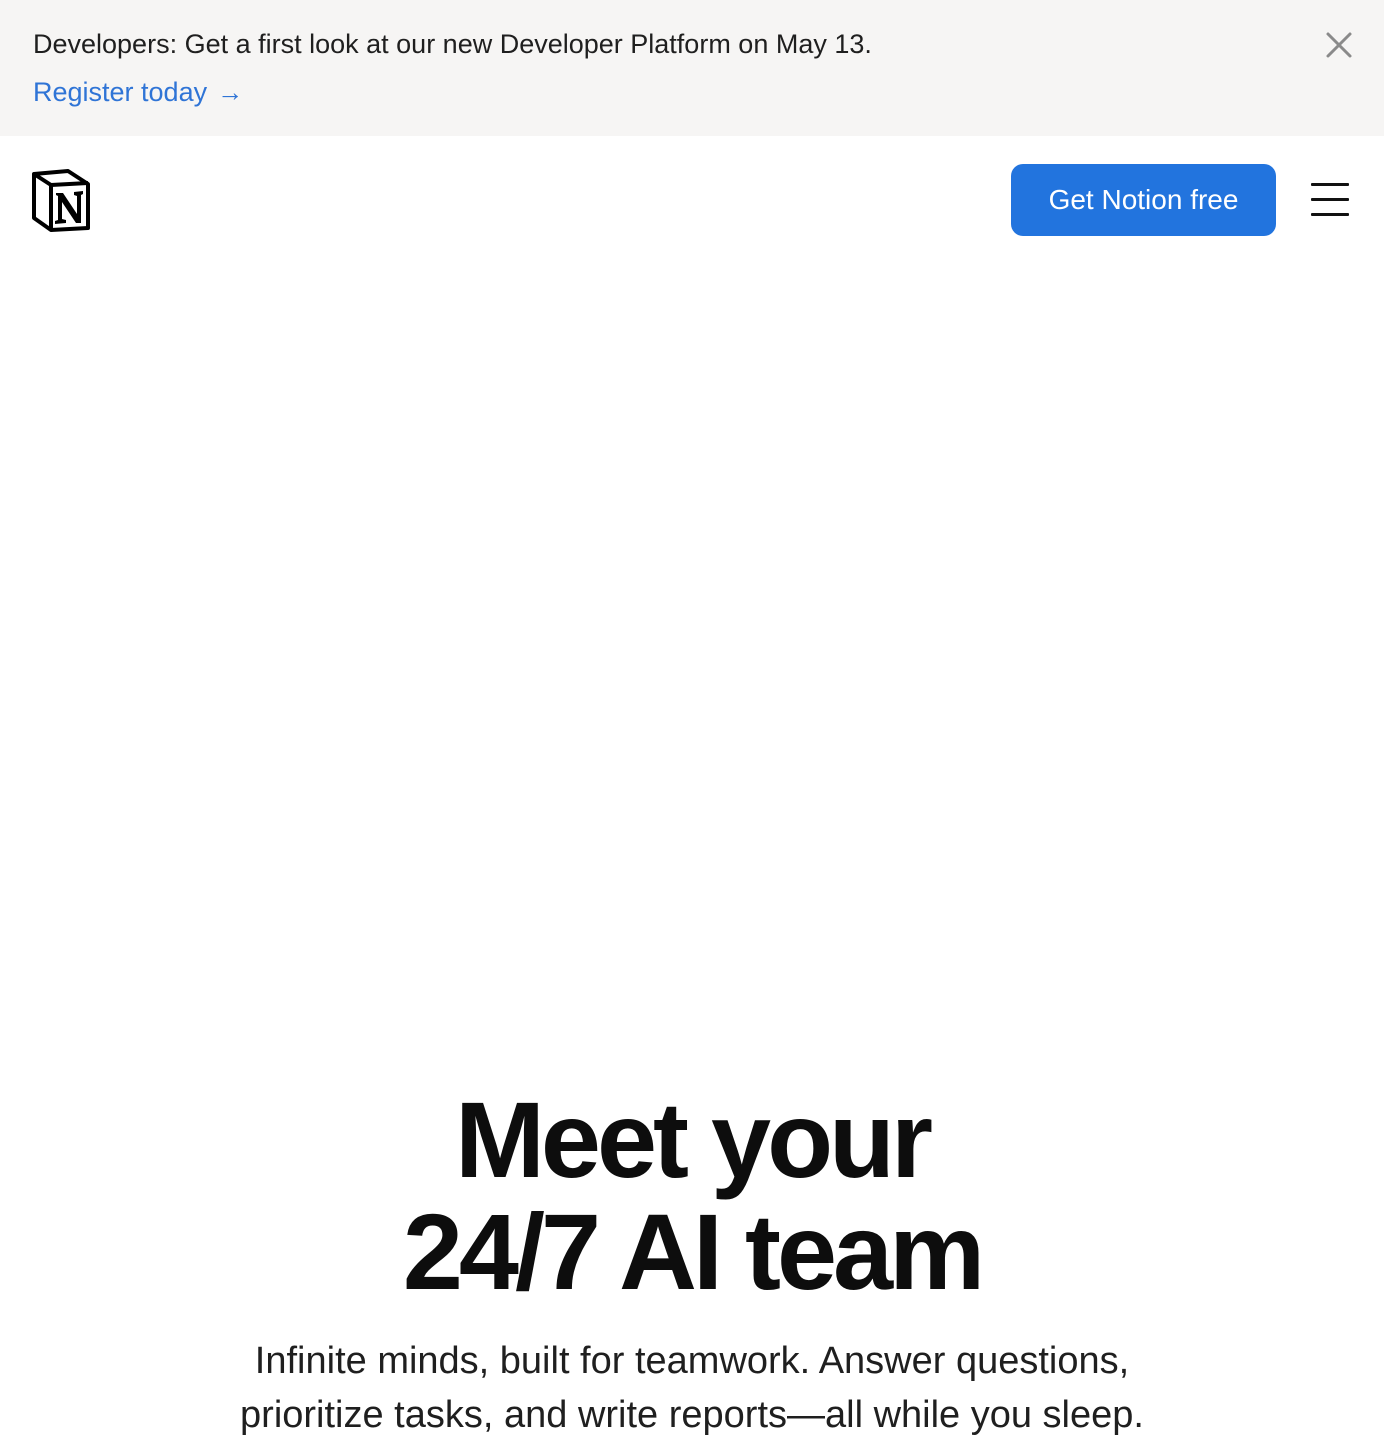  Describe the element at coordinates (693, 1139) in the screenshot. I see `hero-title-line-1: Meet your` at that location.